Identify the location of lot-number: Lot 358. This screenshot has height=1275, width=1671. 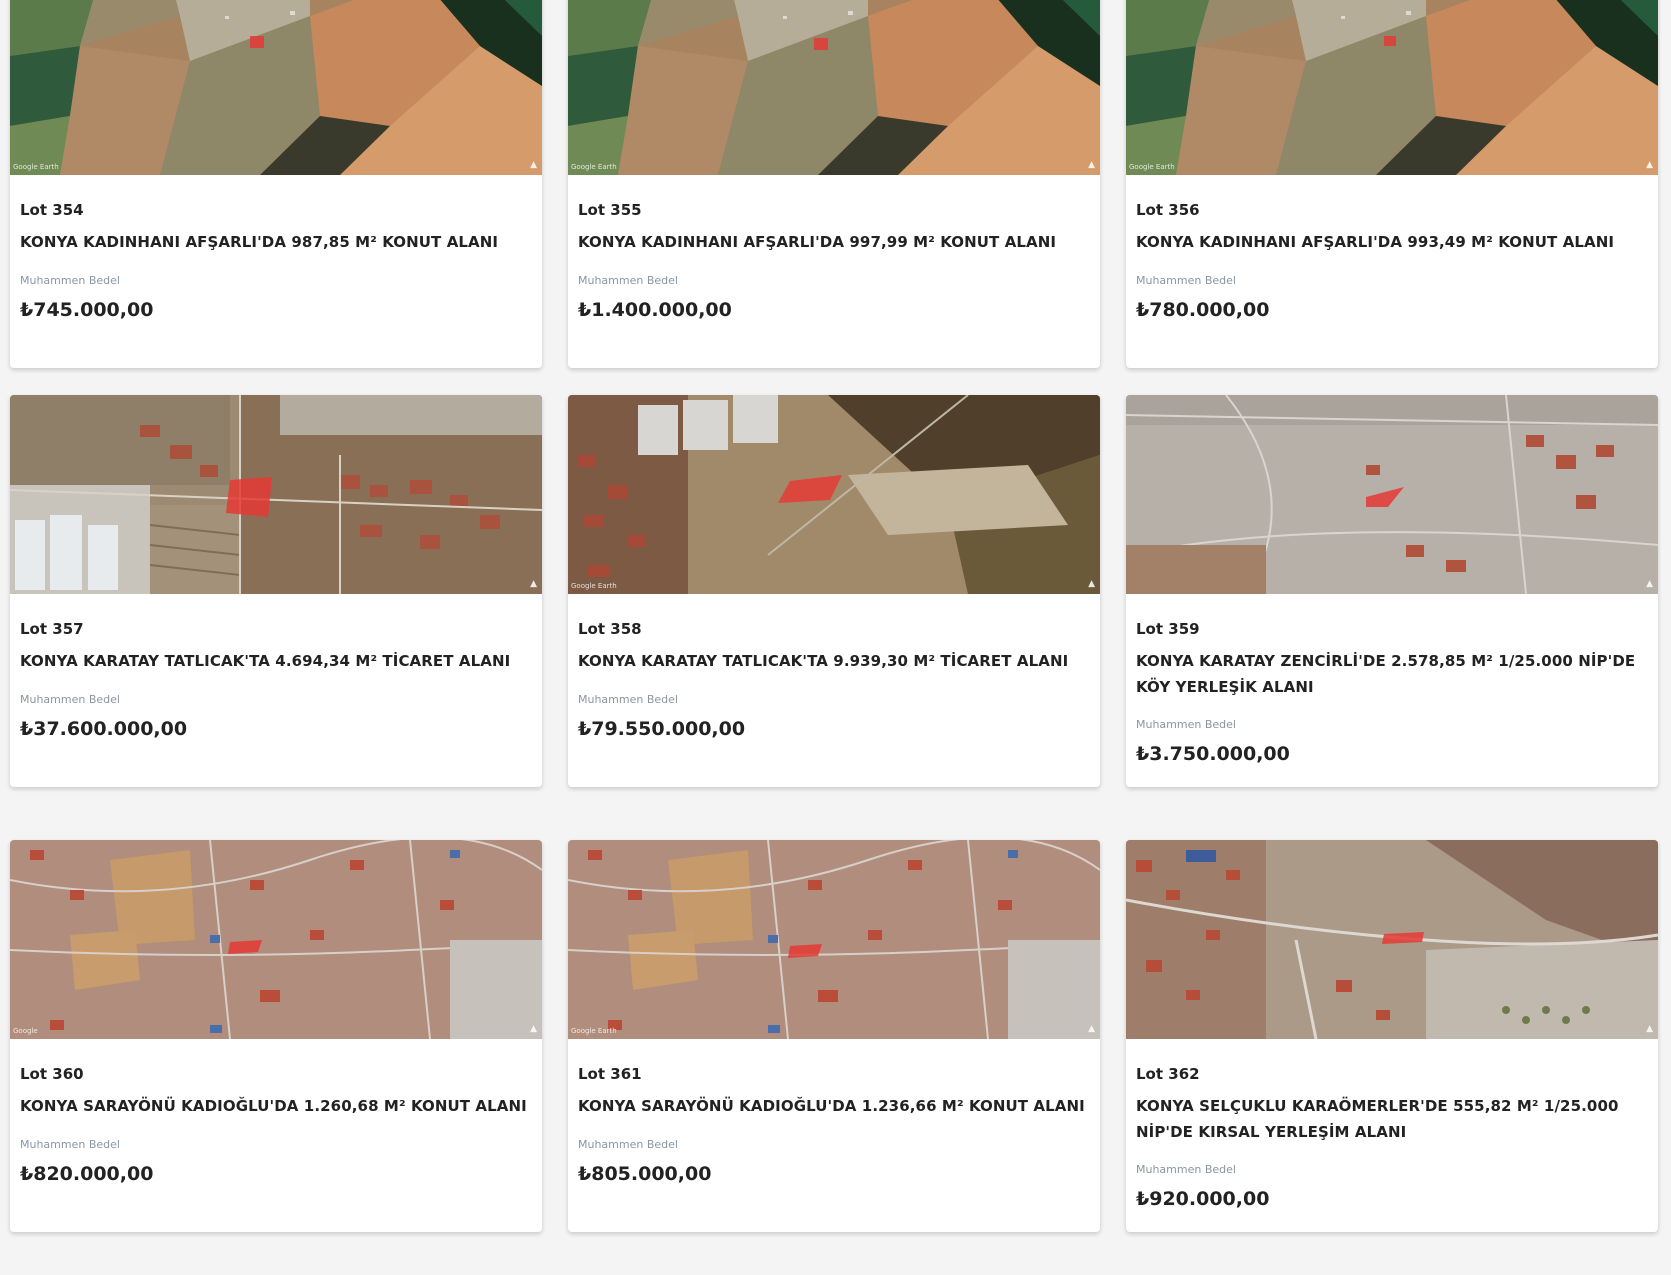
(610, 629).